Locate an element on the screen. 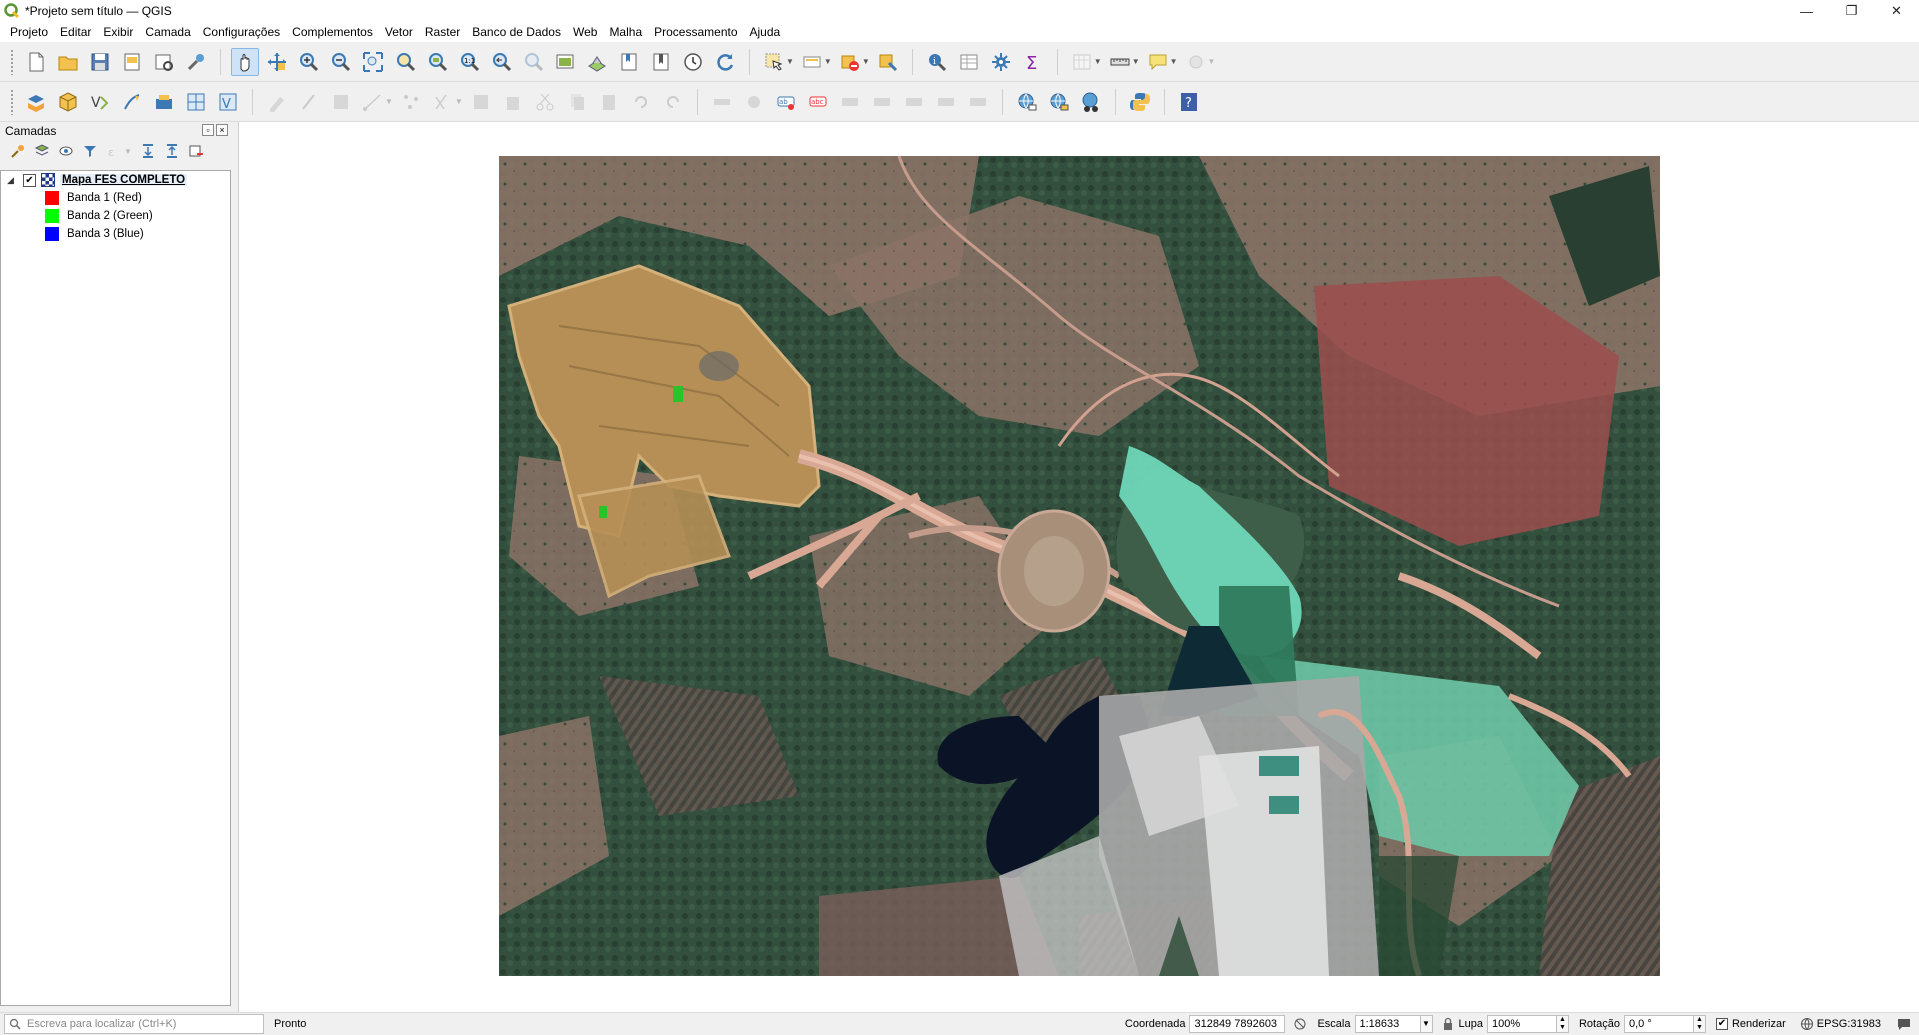  rotation-field: 0,0 ° is located at coordinates (1658, 1024).